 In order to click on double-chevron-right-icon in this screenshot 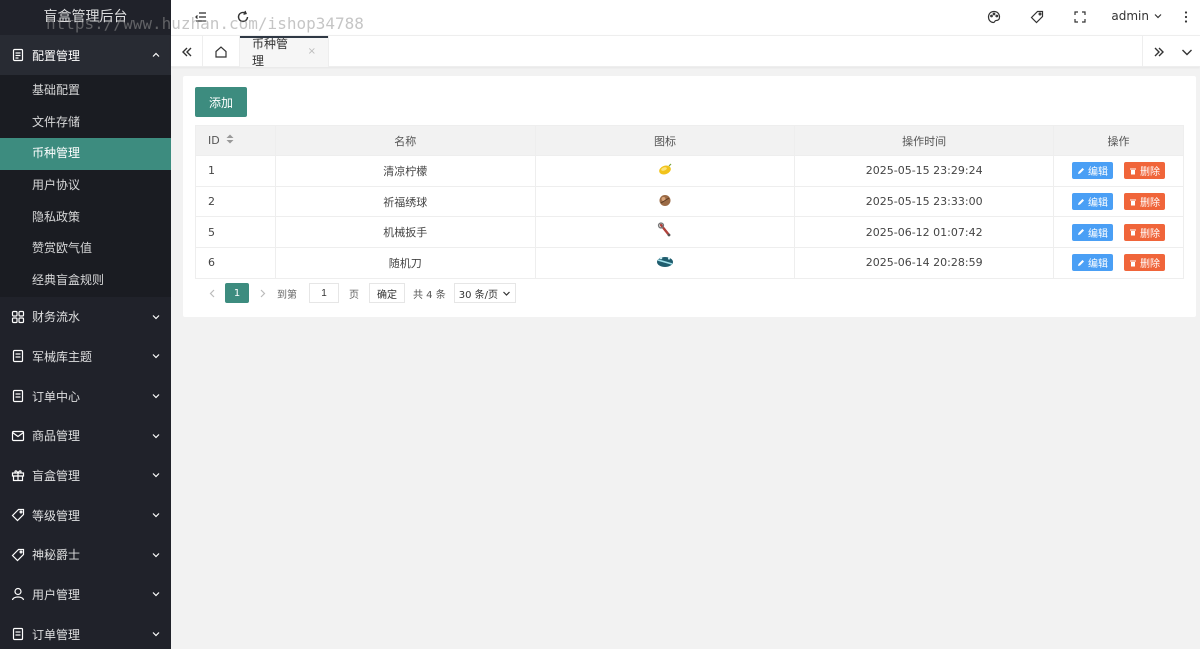, I will do `click(1159, 51)`.